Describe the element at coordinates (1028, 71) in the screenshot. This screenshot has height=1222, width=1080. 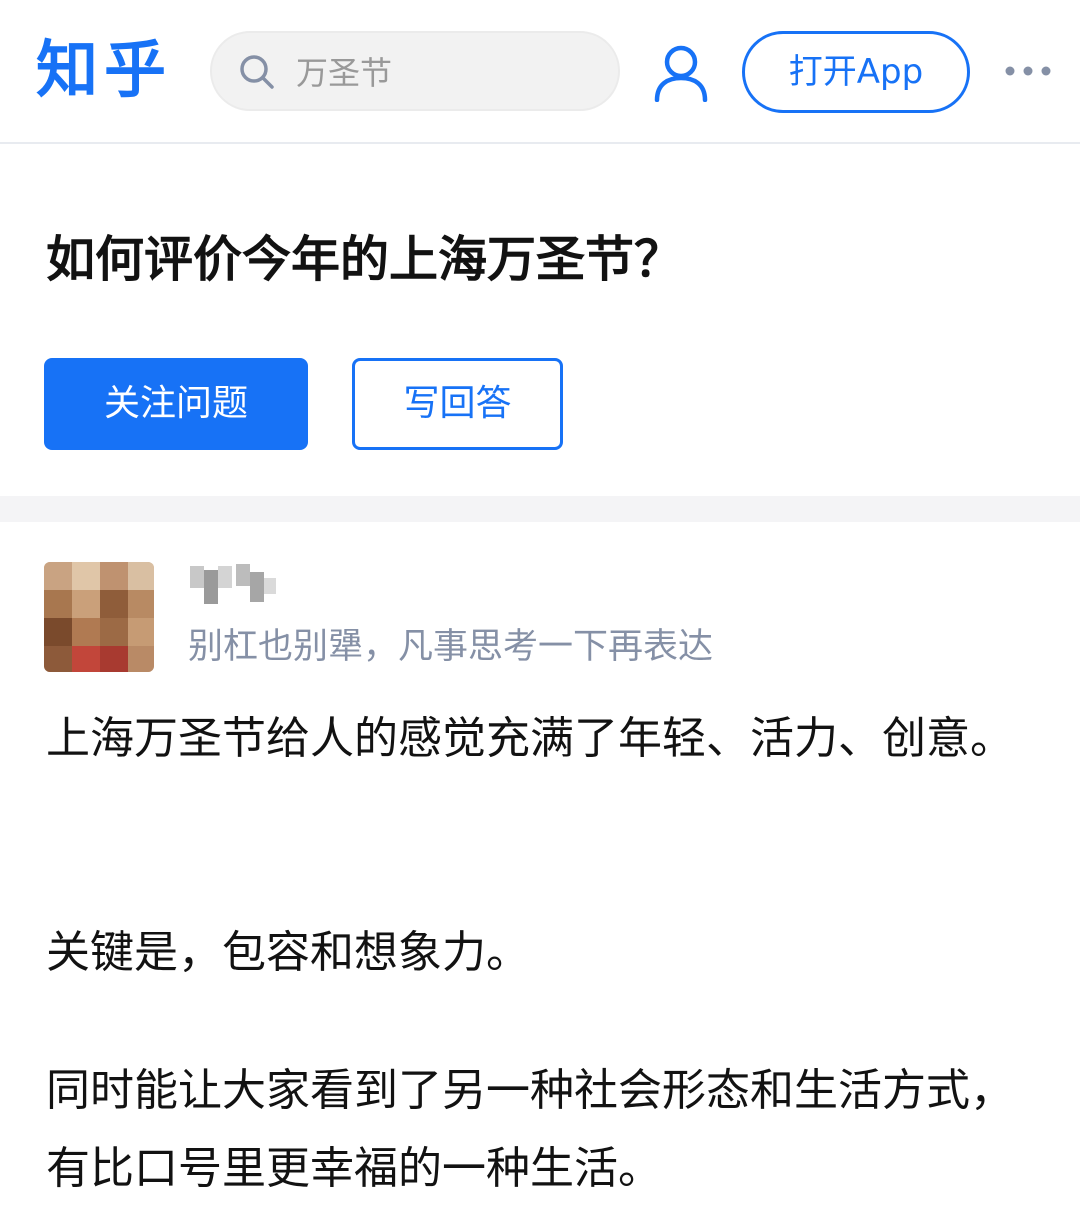
I see `more-icon` at that location.